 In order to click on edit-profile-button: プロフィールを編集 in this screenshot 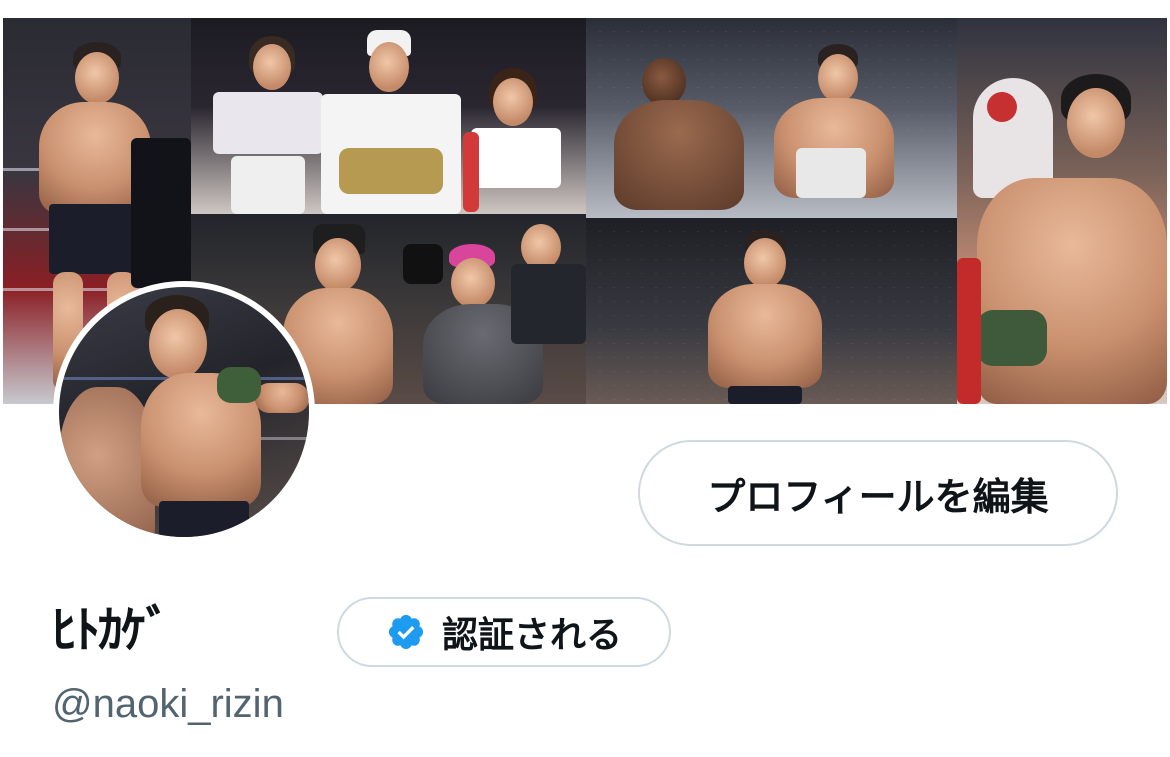, I will do `click(878, 493)`.